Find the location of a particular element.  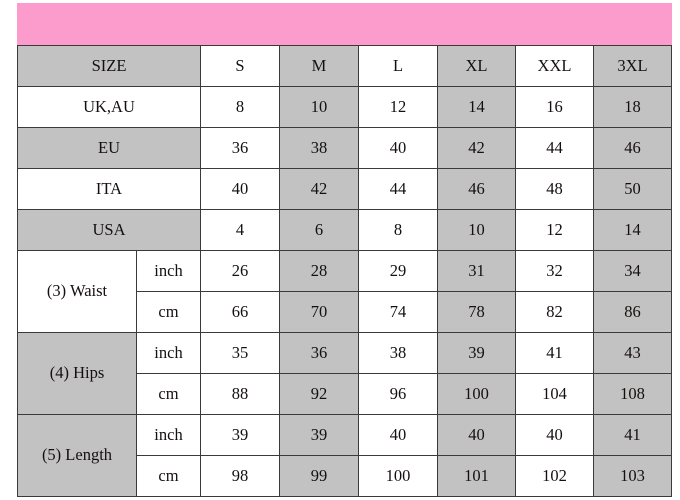

row-label-length: (5) Length is located at coordinates (77, 455).